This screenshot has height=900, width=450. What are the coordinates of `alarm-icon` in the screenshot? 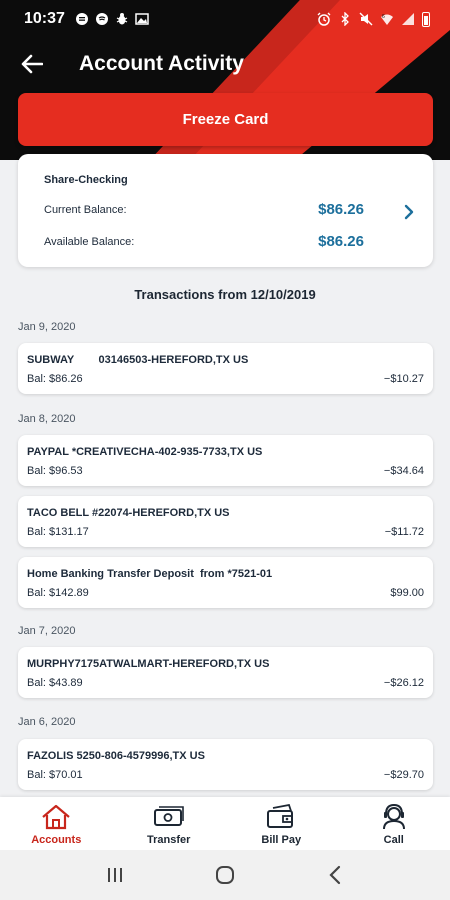 It's located at (324, 19).